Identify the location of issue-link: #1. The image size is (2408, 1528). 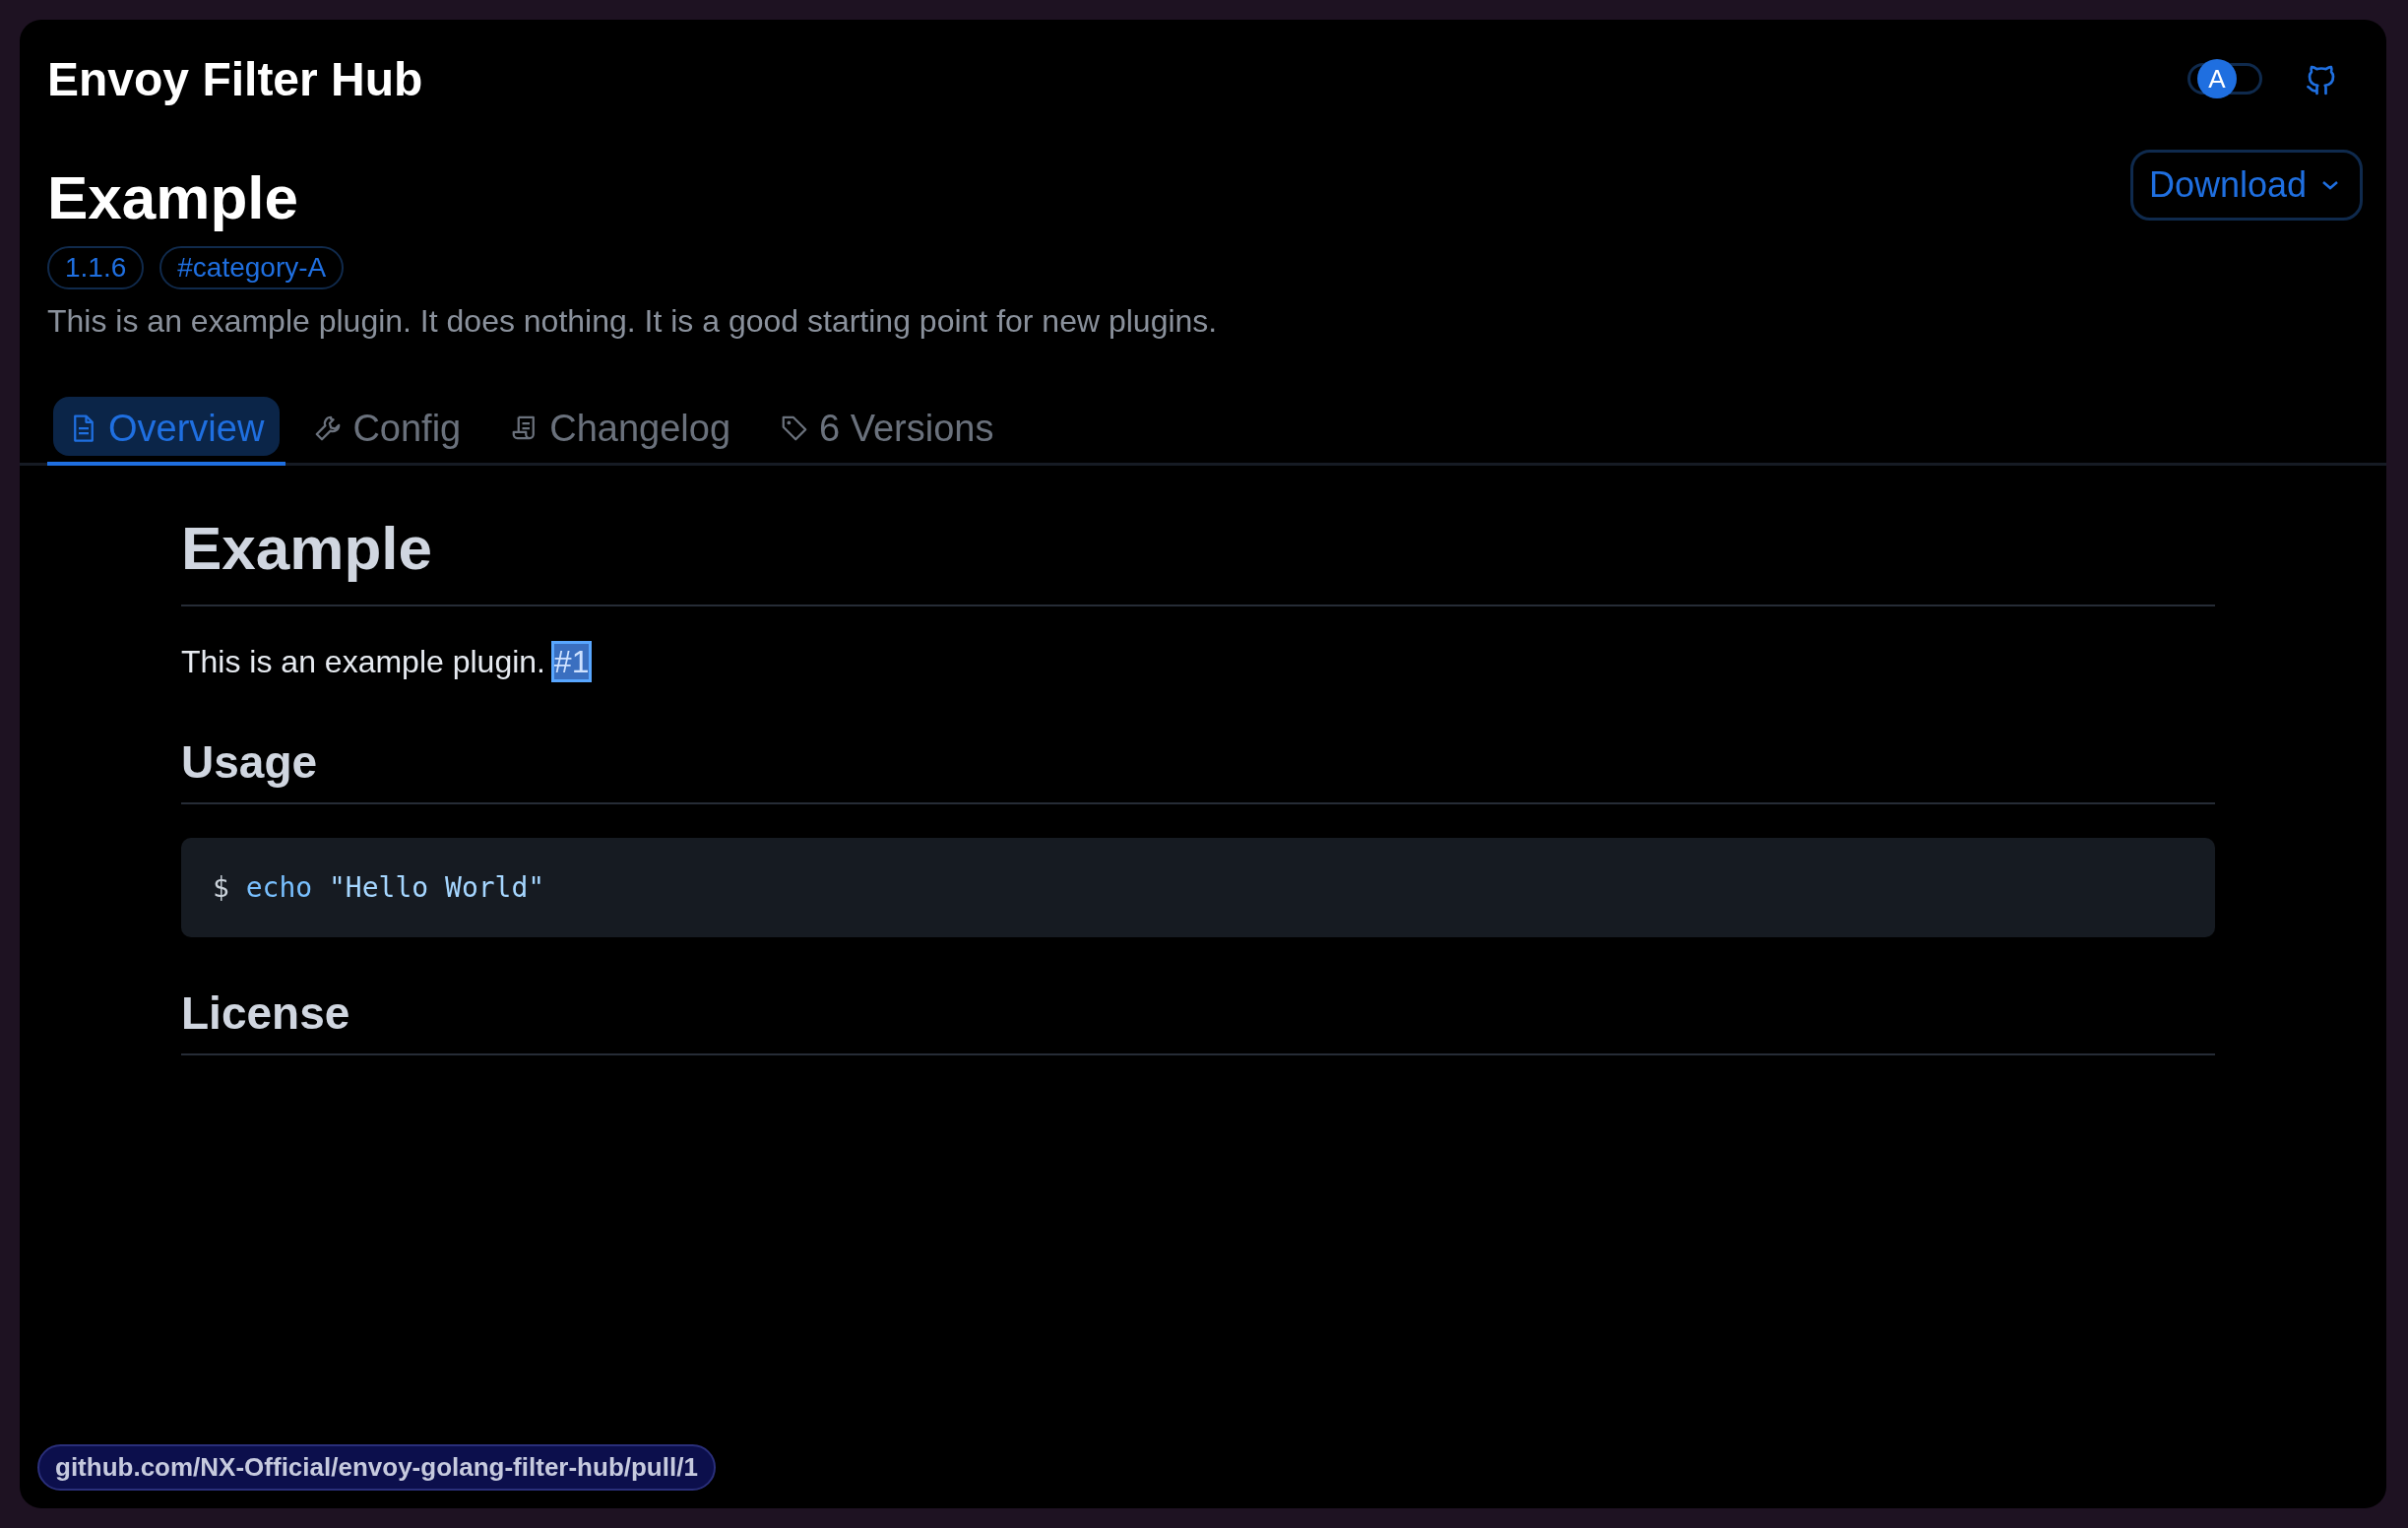
(571, 662).